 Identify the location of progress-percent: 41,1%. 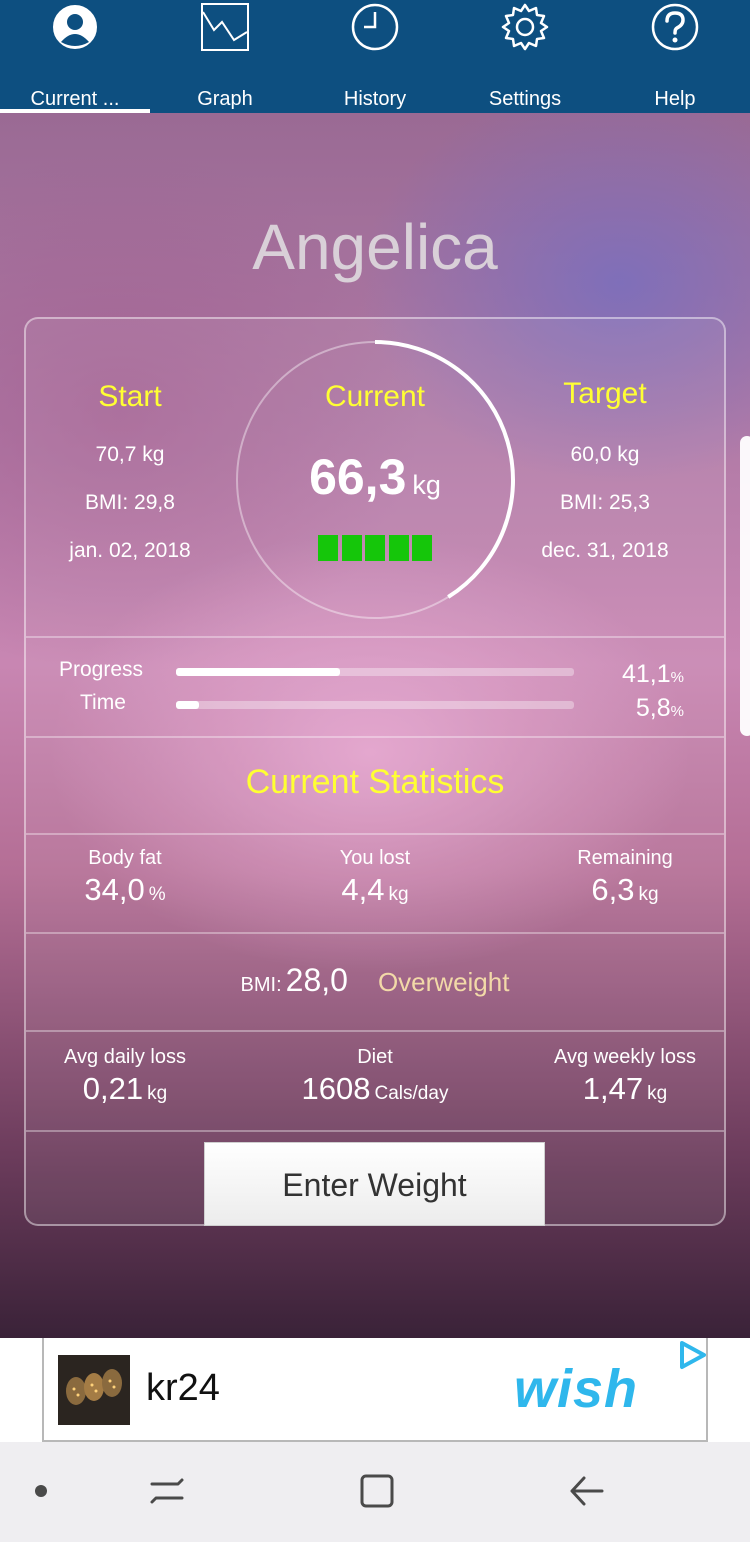
(653, 674).